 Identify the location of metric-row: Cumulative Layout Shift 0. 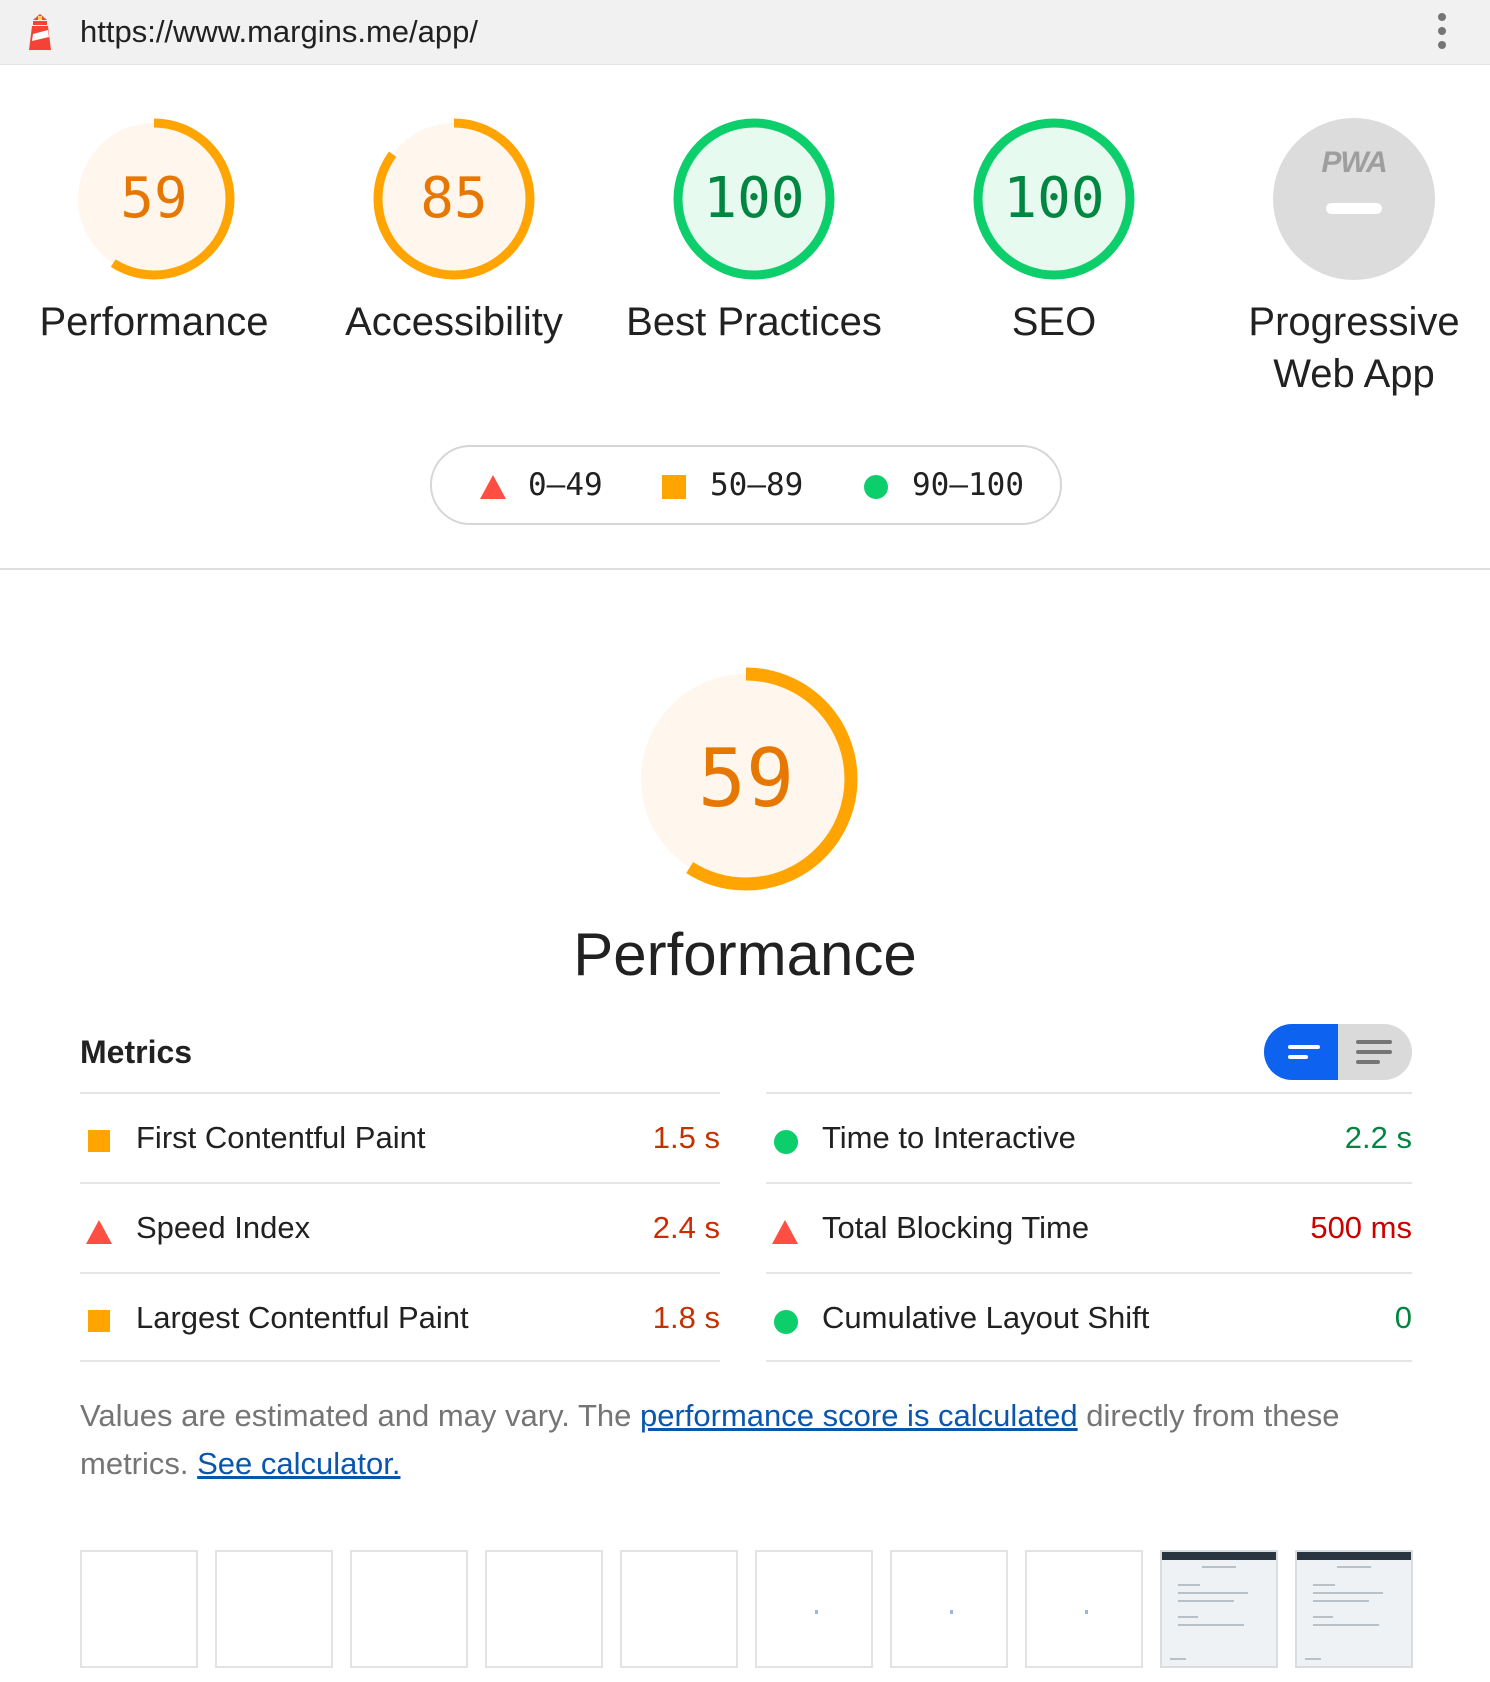
(1089, 1317).